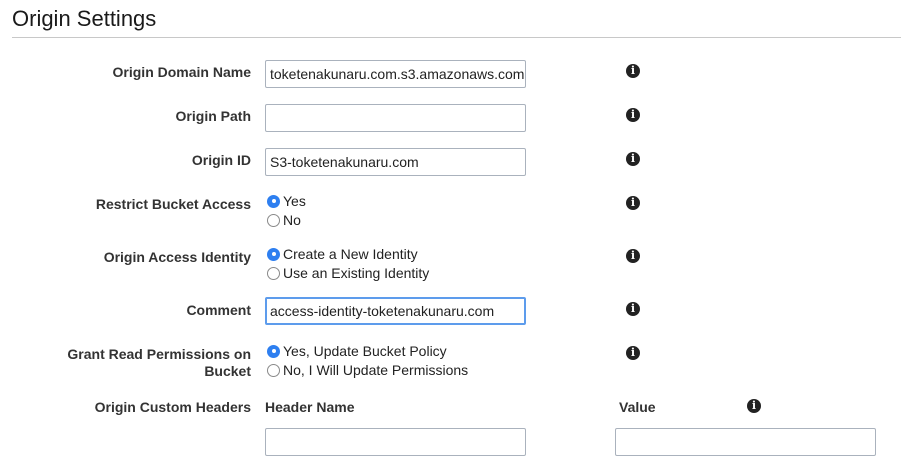  Describe the element at coordinates (395, 118) in the screenshot. I see `origin-path-input` at that location.